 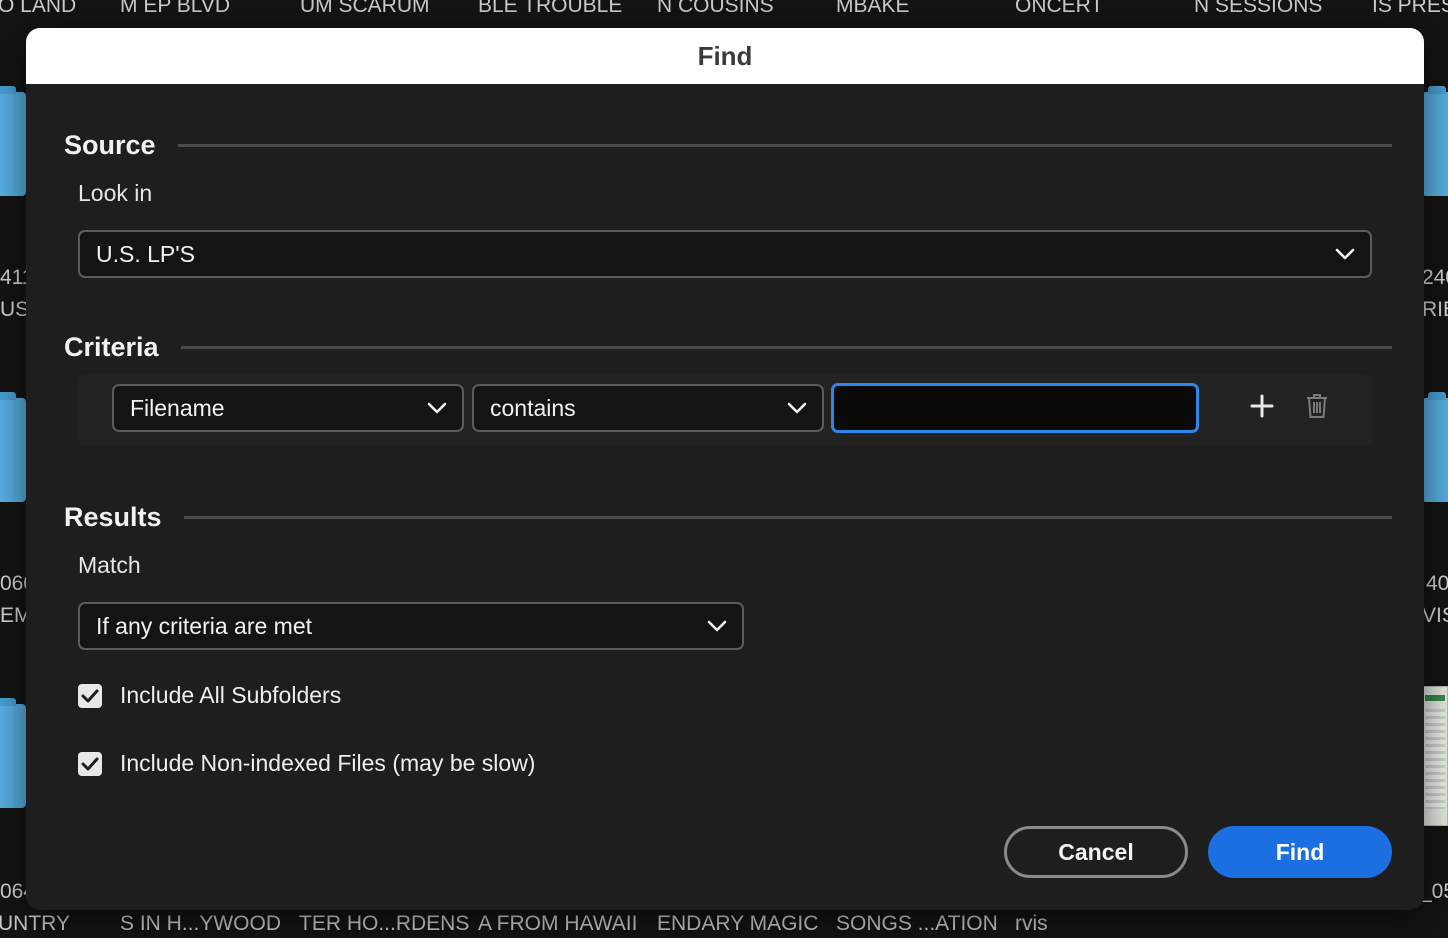 I want to click on bg-folder-label: O LAND, so click(x=38, y=8).